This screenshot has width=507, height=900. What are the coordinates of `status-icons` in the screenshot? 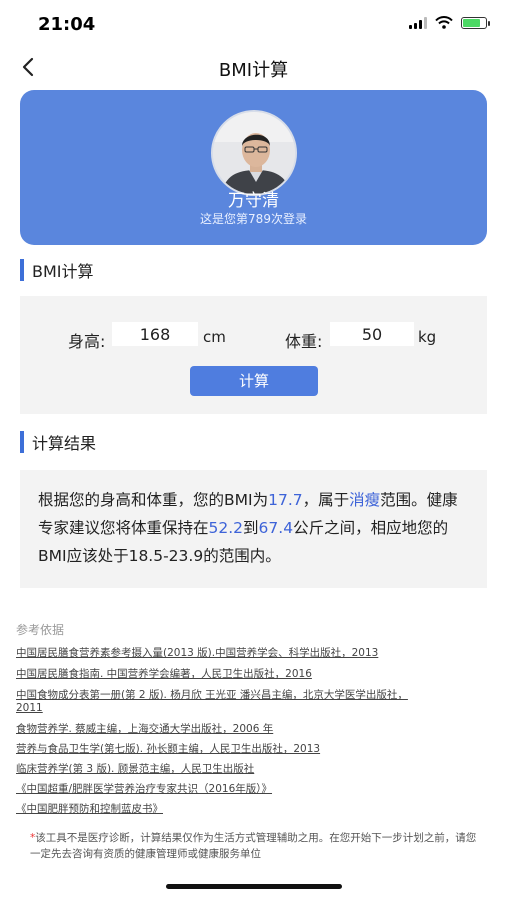 It's located at (449, 22).